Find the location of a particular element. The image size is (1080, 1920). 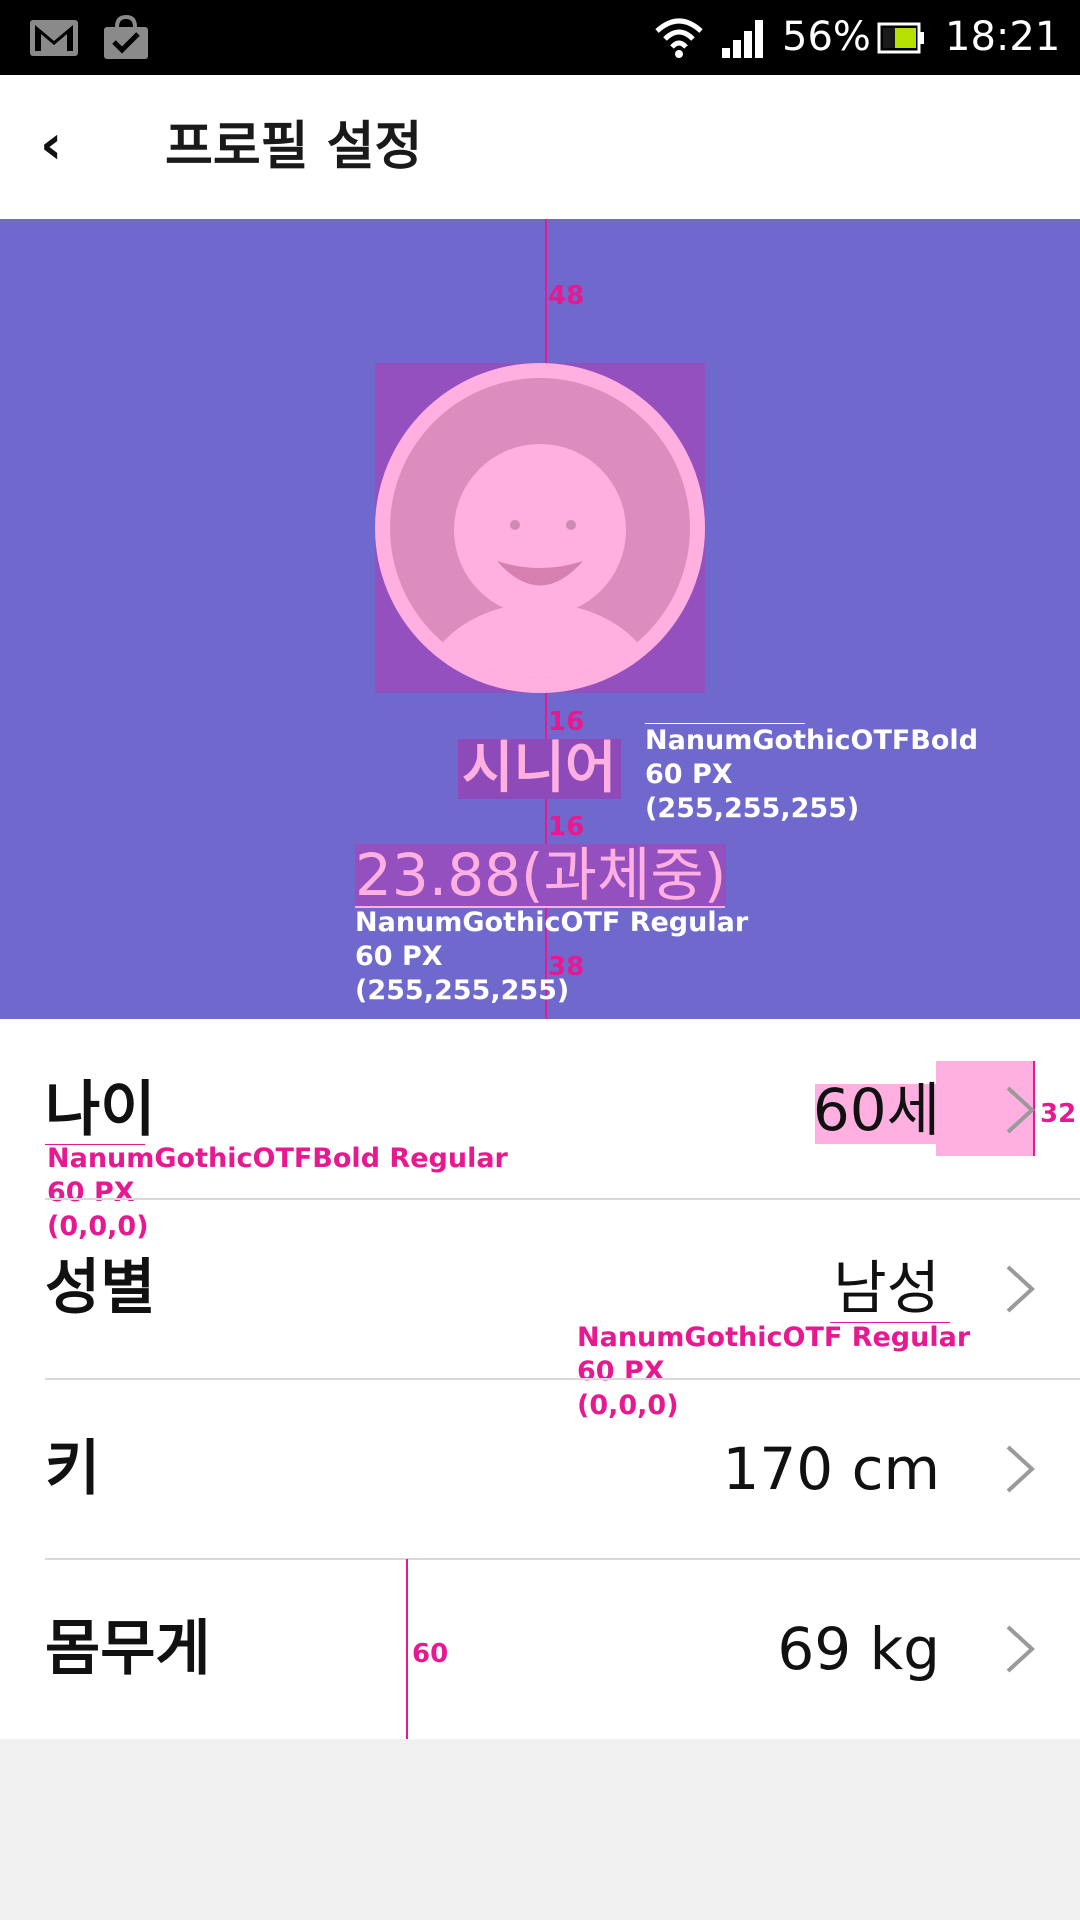

age-label: 나이 is located at coordinates (100, 1110).